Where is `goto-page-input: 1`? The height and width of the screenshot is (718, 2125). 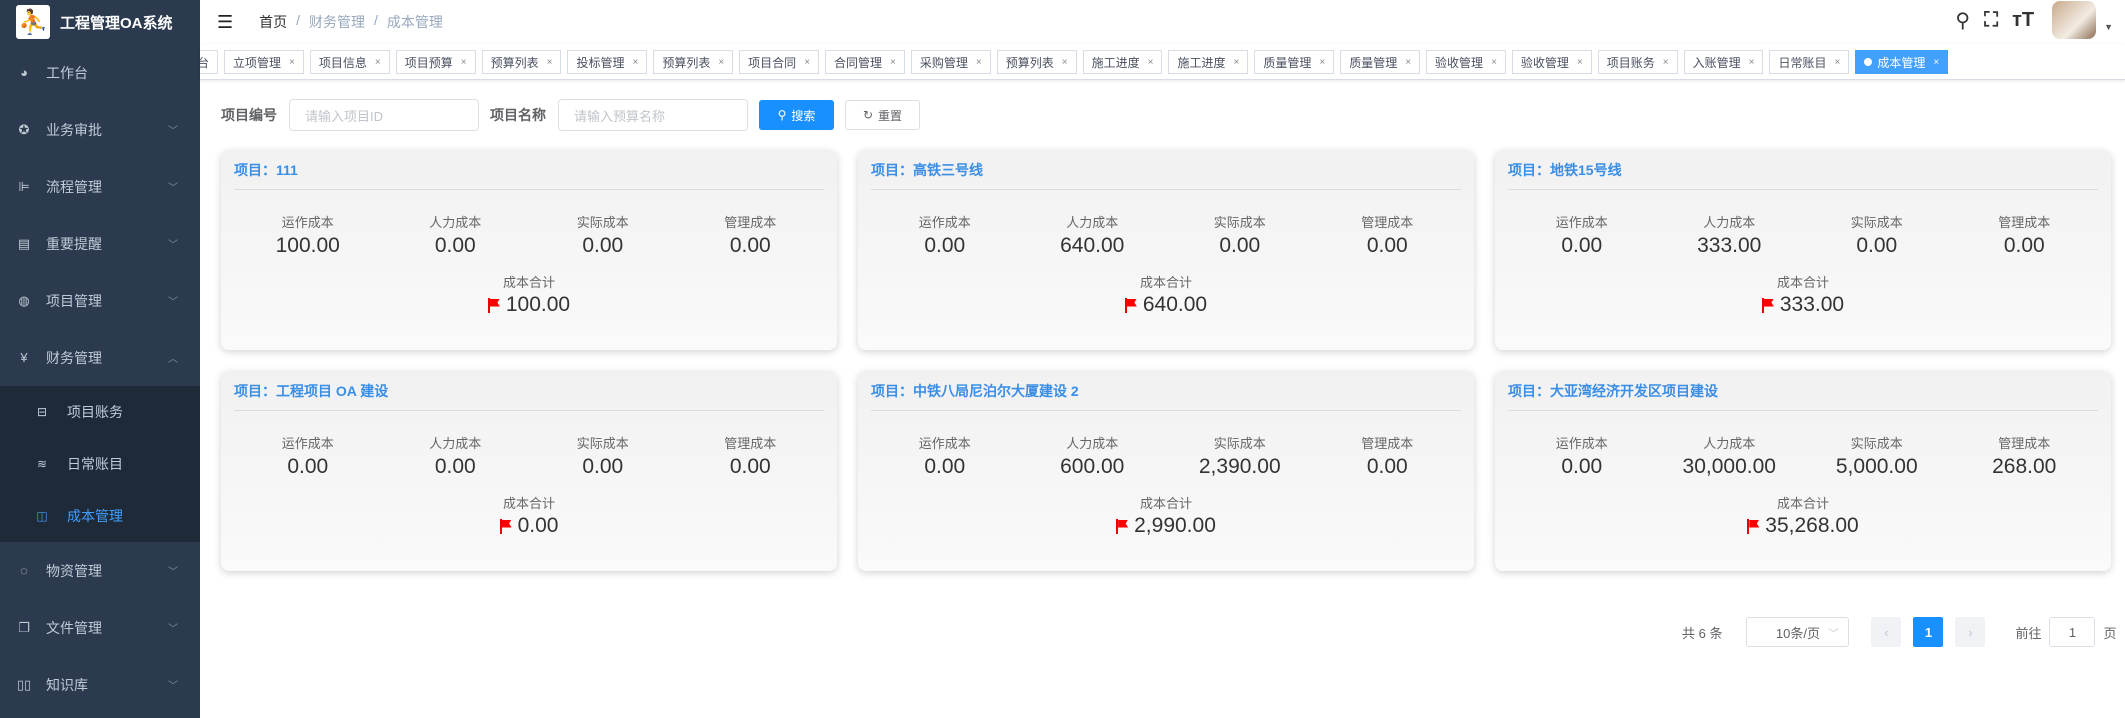
goto-page-input: 1 is located at coordinates (2072, 632).